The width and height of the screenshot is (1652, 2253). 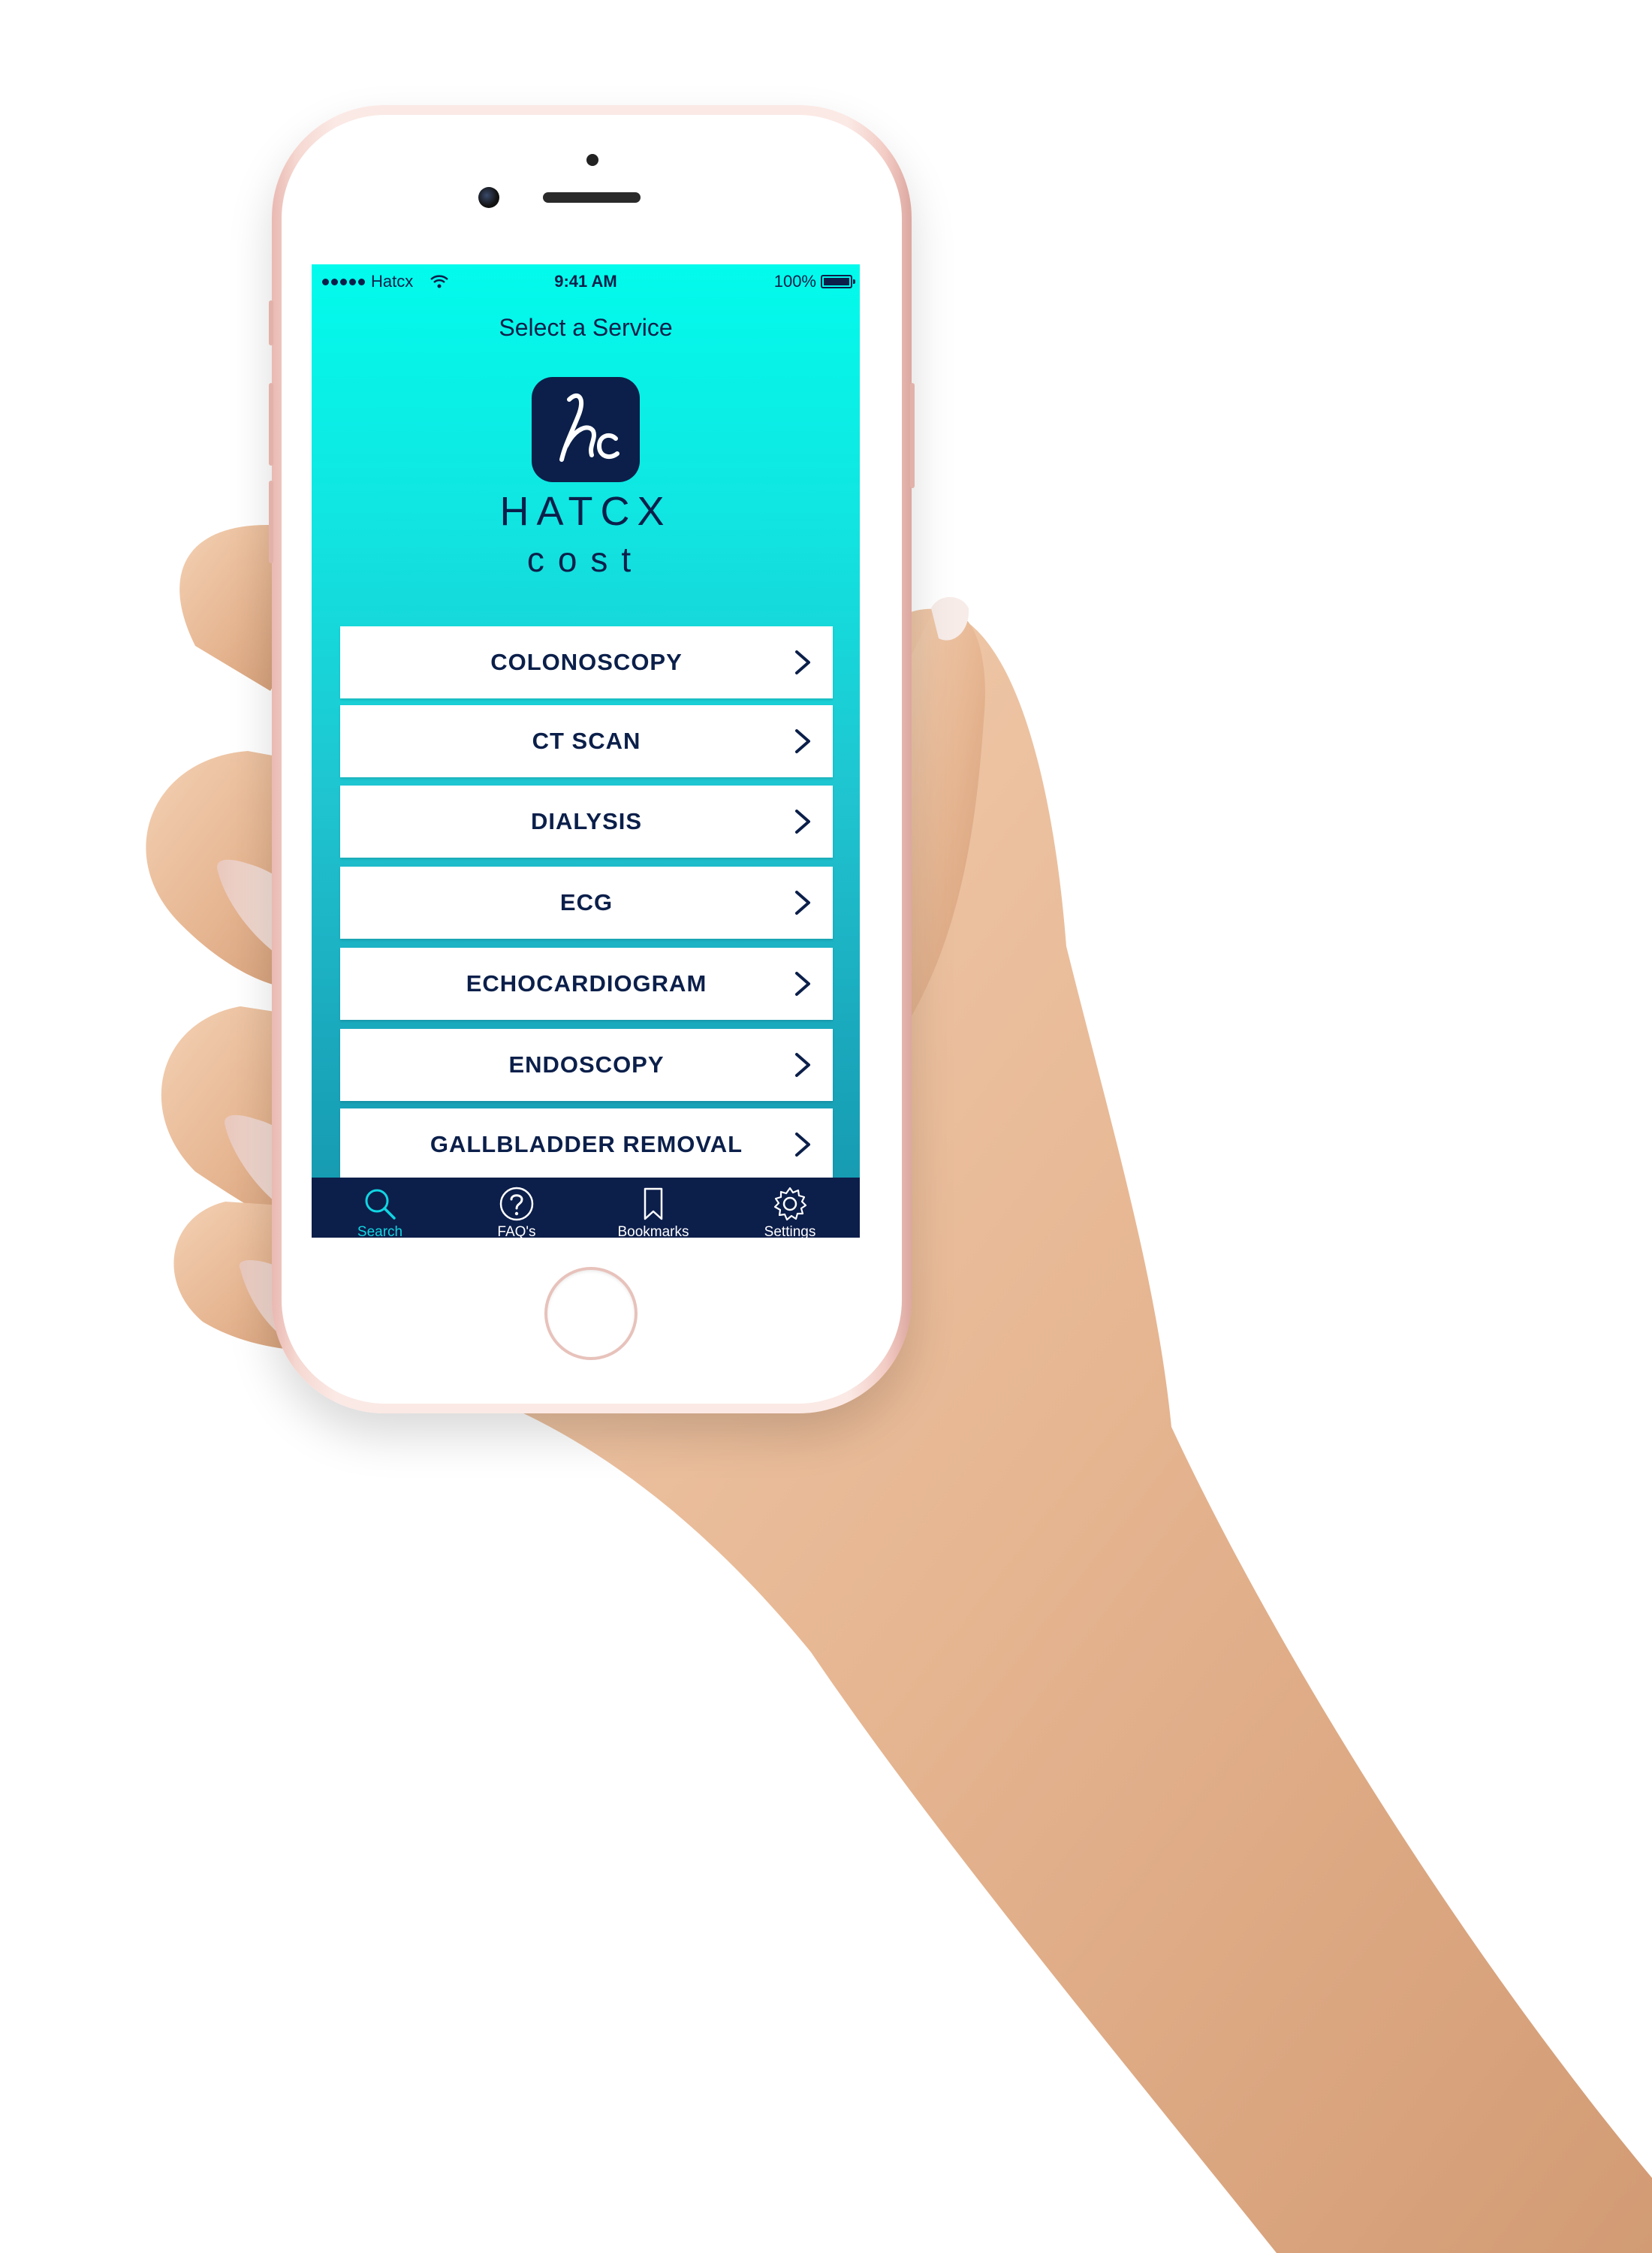 I want to click on service-label: ENDOSCOPY, so click(x=586, y=1064).